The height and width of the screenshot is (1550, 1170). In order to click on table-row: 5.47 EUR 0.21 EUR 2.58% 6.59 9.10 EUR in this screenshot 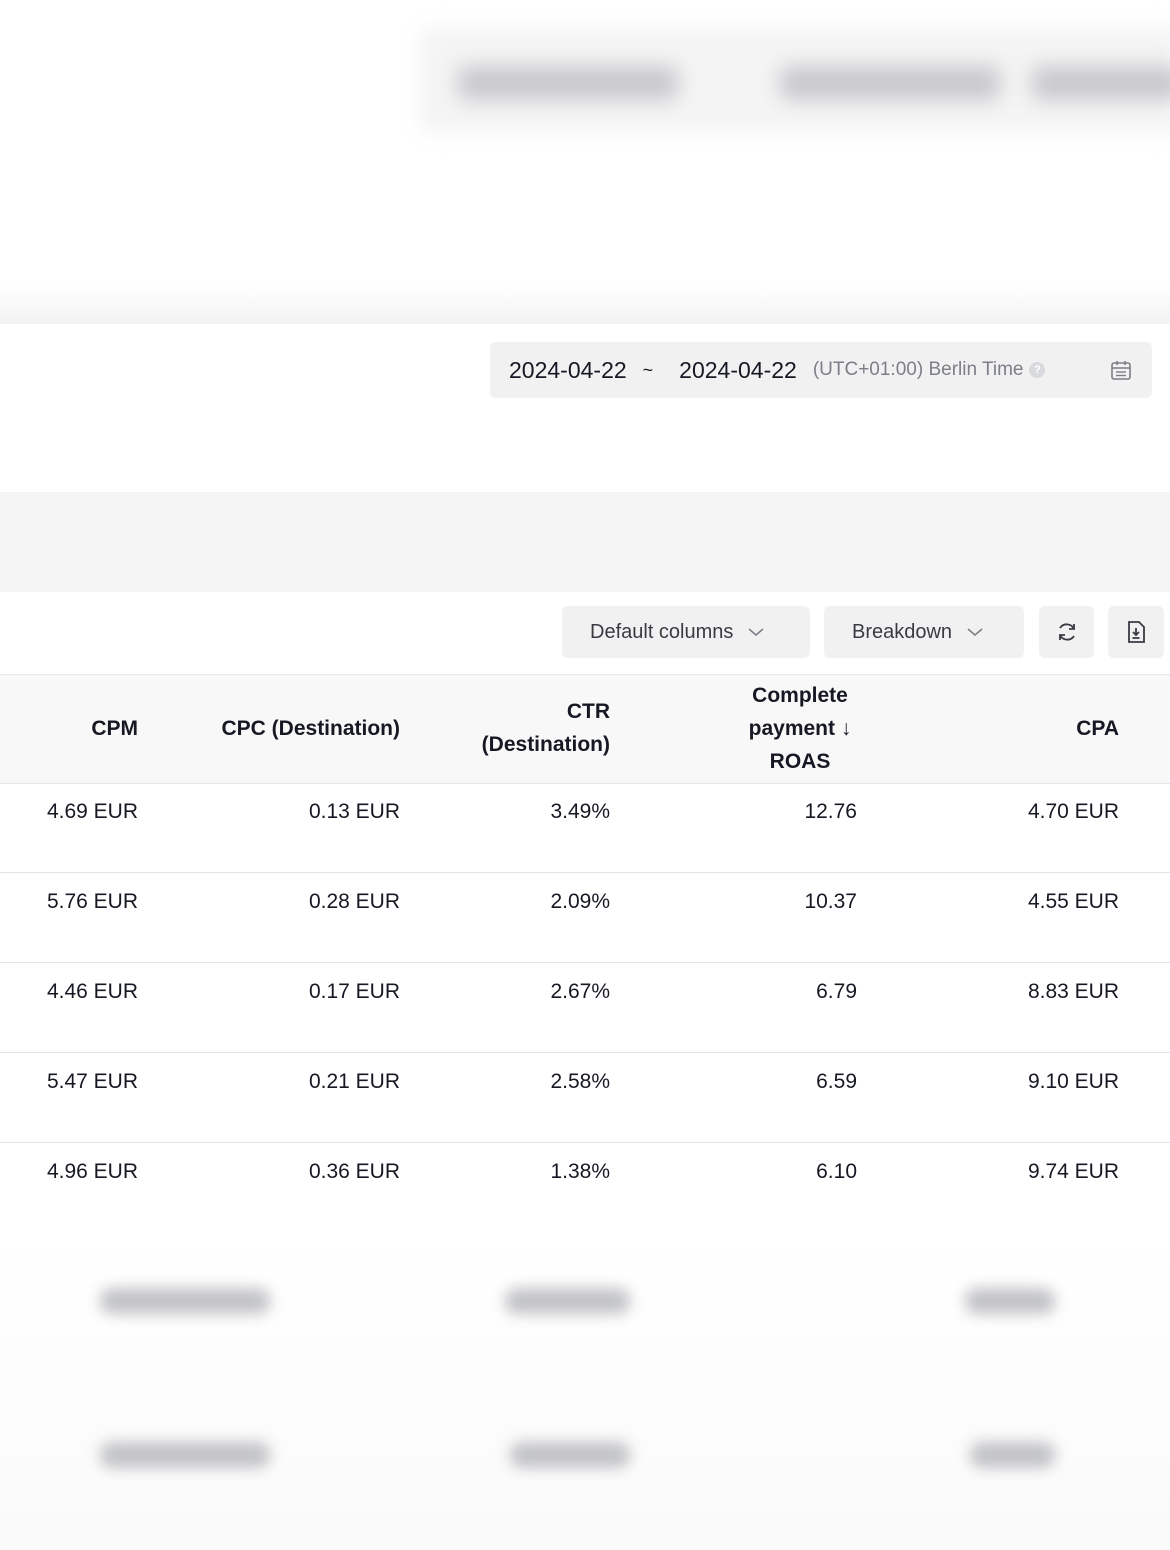, I will do `click(585, 1097)`.